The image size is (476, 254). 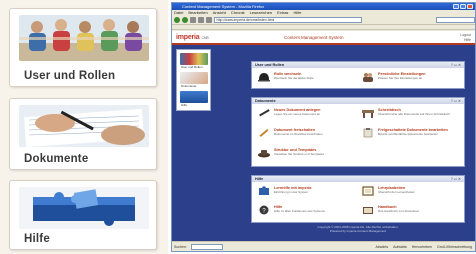 What do you see at coordinates (299, 154) in the screenshot?
I see `item-desc: Verwalten Sie Struktur und Templates` at bounding box center [299, 154].